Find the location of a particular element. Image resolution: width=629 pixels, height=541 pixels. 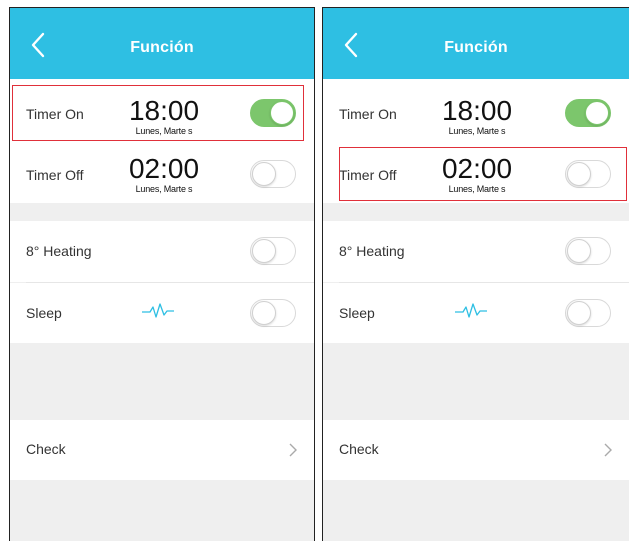

timer-on-row: Timer On 18:00 Lunes, Marte s is located at coordinates (476, 112).